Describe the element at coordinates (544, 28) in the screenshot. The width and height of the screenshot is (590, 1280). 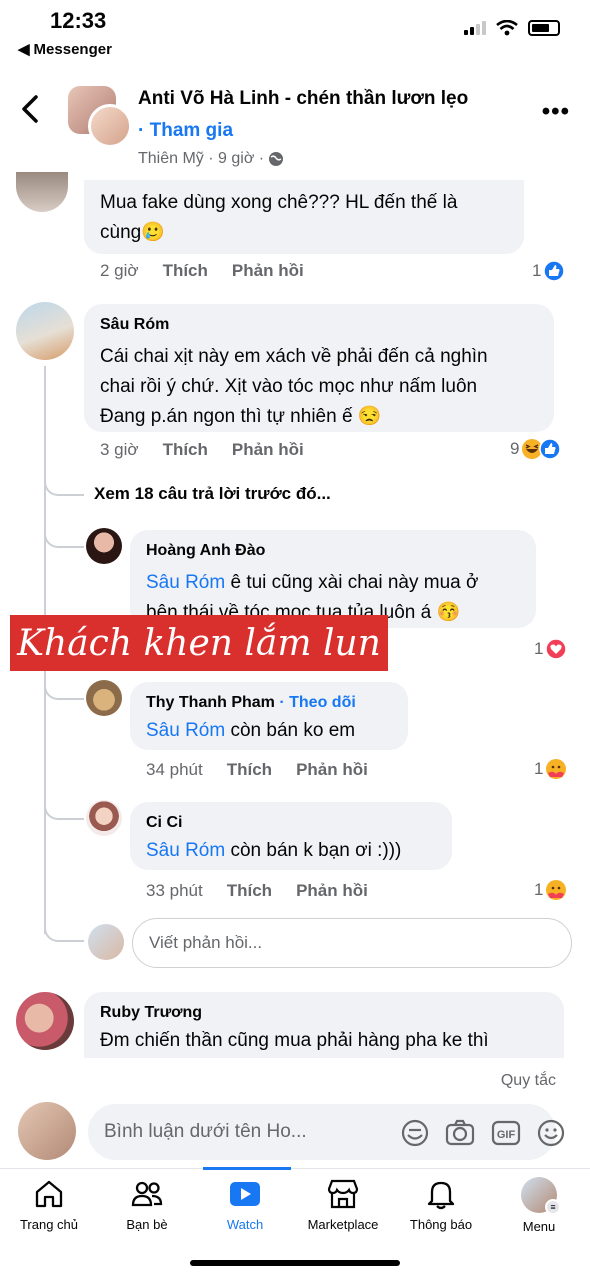
I see `battery-icon` at that location.